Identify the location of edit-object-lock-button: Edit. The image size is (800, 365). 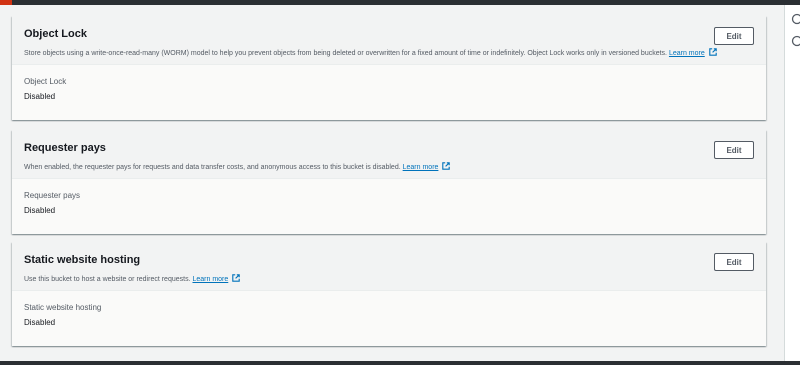
(734, 36).